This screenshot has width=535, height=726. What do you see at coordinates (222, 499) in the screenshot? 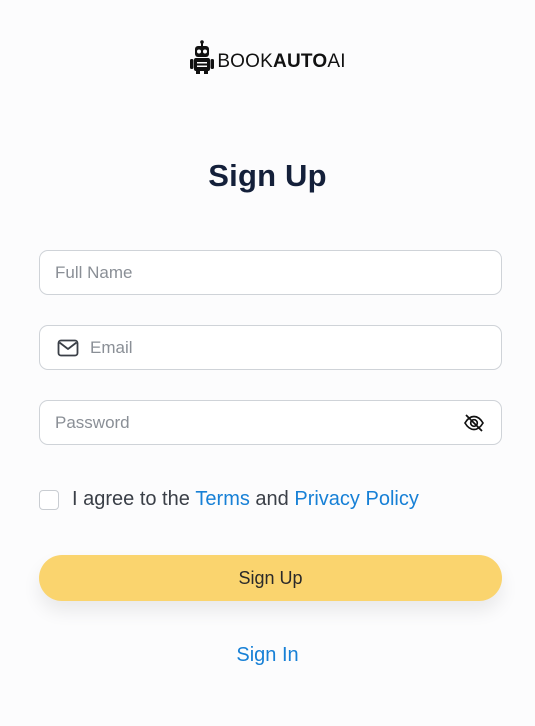
I see `terms-link: Terms` at bounding box center [222, 499].